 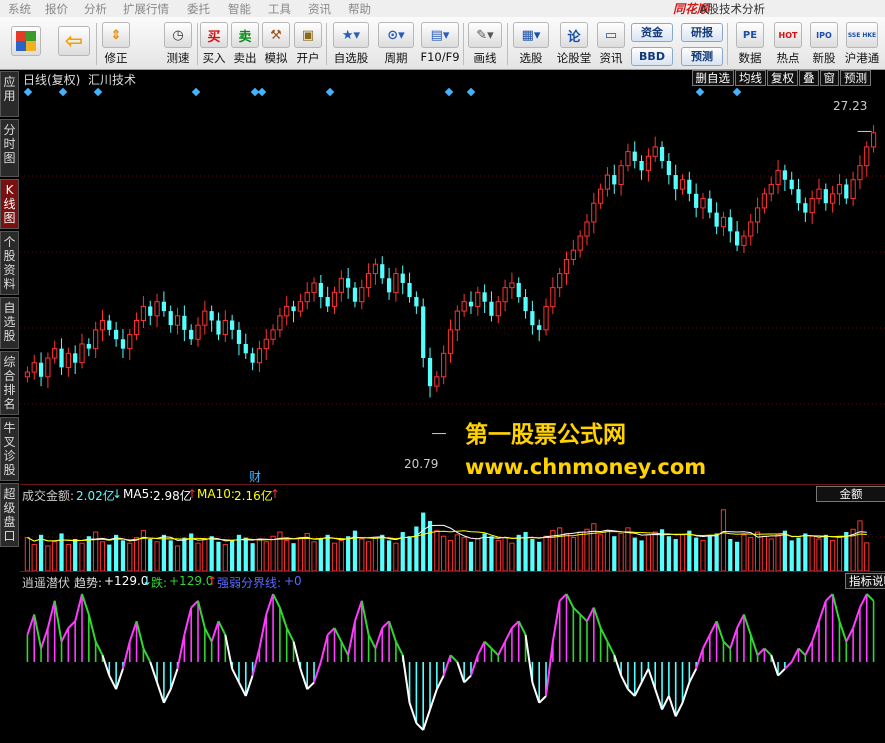 I want to click on sell-button: 卖 卖出, so click(x=245, y=43).